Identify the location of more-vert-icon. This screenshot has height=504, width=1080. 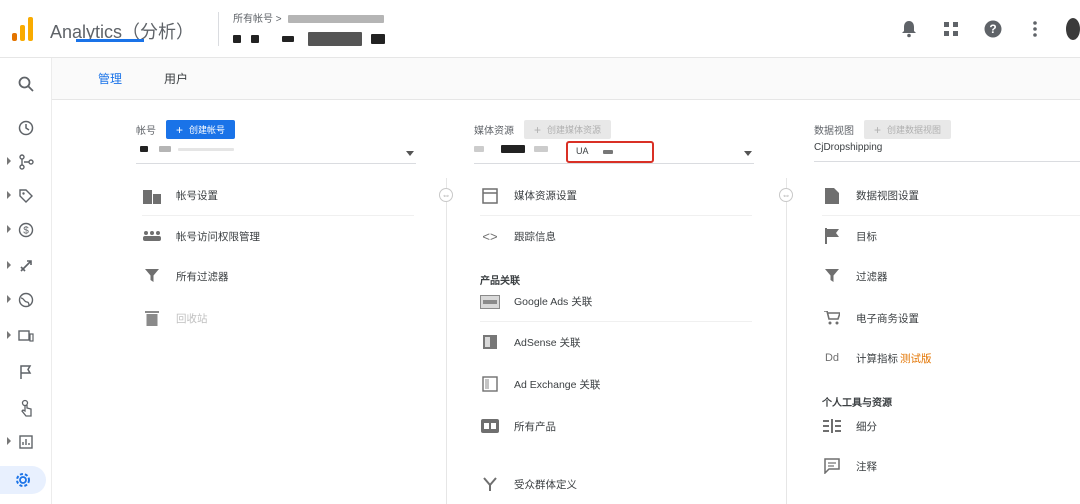
(1035, 29).